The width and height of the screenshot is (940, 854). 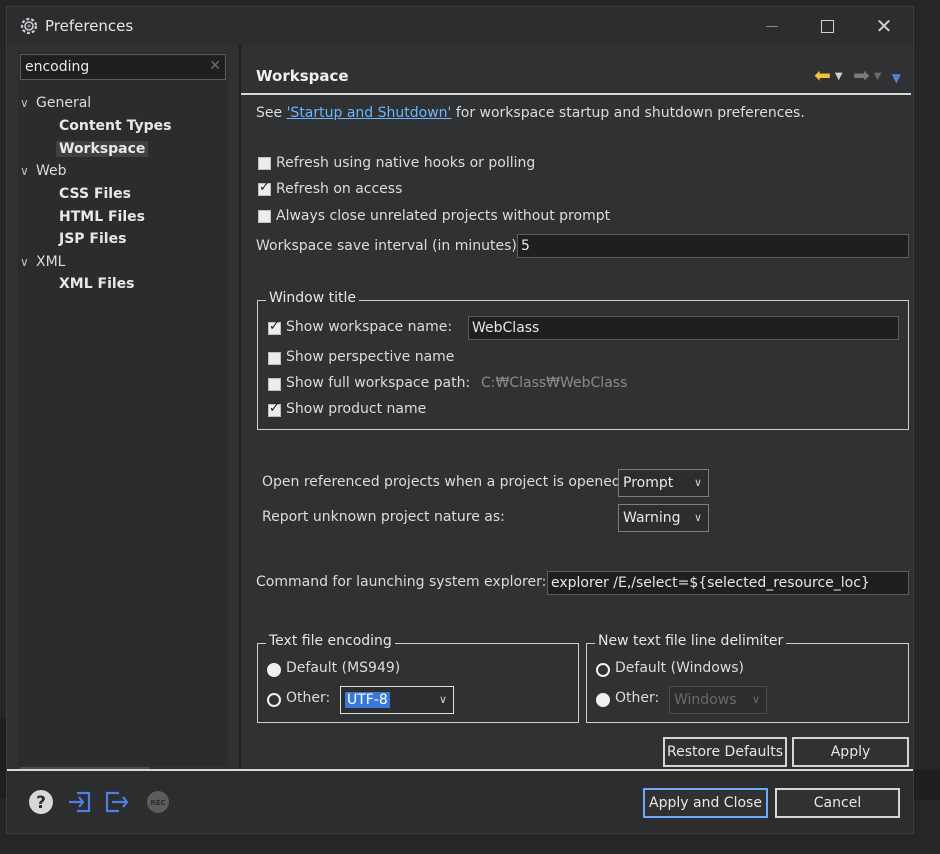 What do you see at coordinates (92, 239) in the screenshot?
I see `tree-item-jsp-files: JSP Files` at bounding box center [92, 239].